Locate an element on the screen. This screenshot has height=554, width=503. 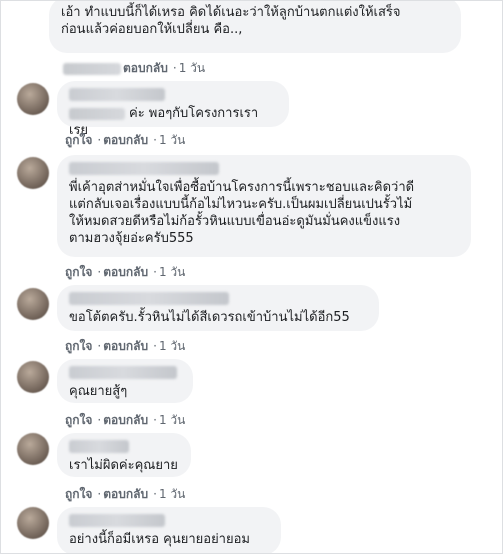
comment-actions: ตอบกลับ · 1 วัน is located at coordinates (135, 68).